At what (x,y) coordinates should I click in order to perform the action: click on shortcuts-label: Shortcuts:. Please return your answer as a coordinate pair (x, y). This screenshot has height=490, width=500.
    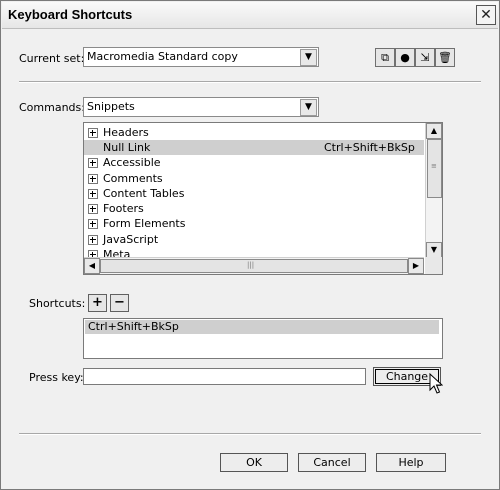
    Looking at the image, I should click on (57, 303).